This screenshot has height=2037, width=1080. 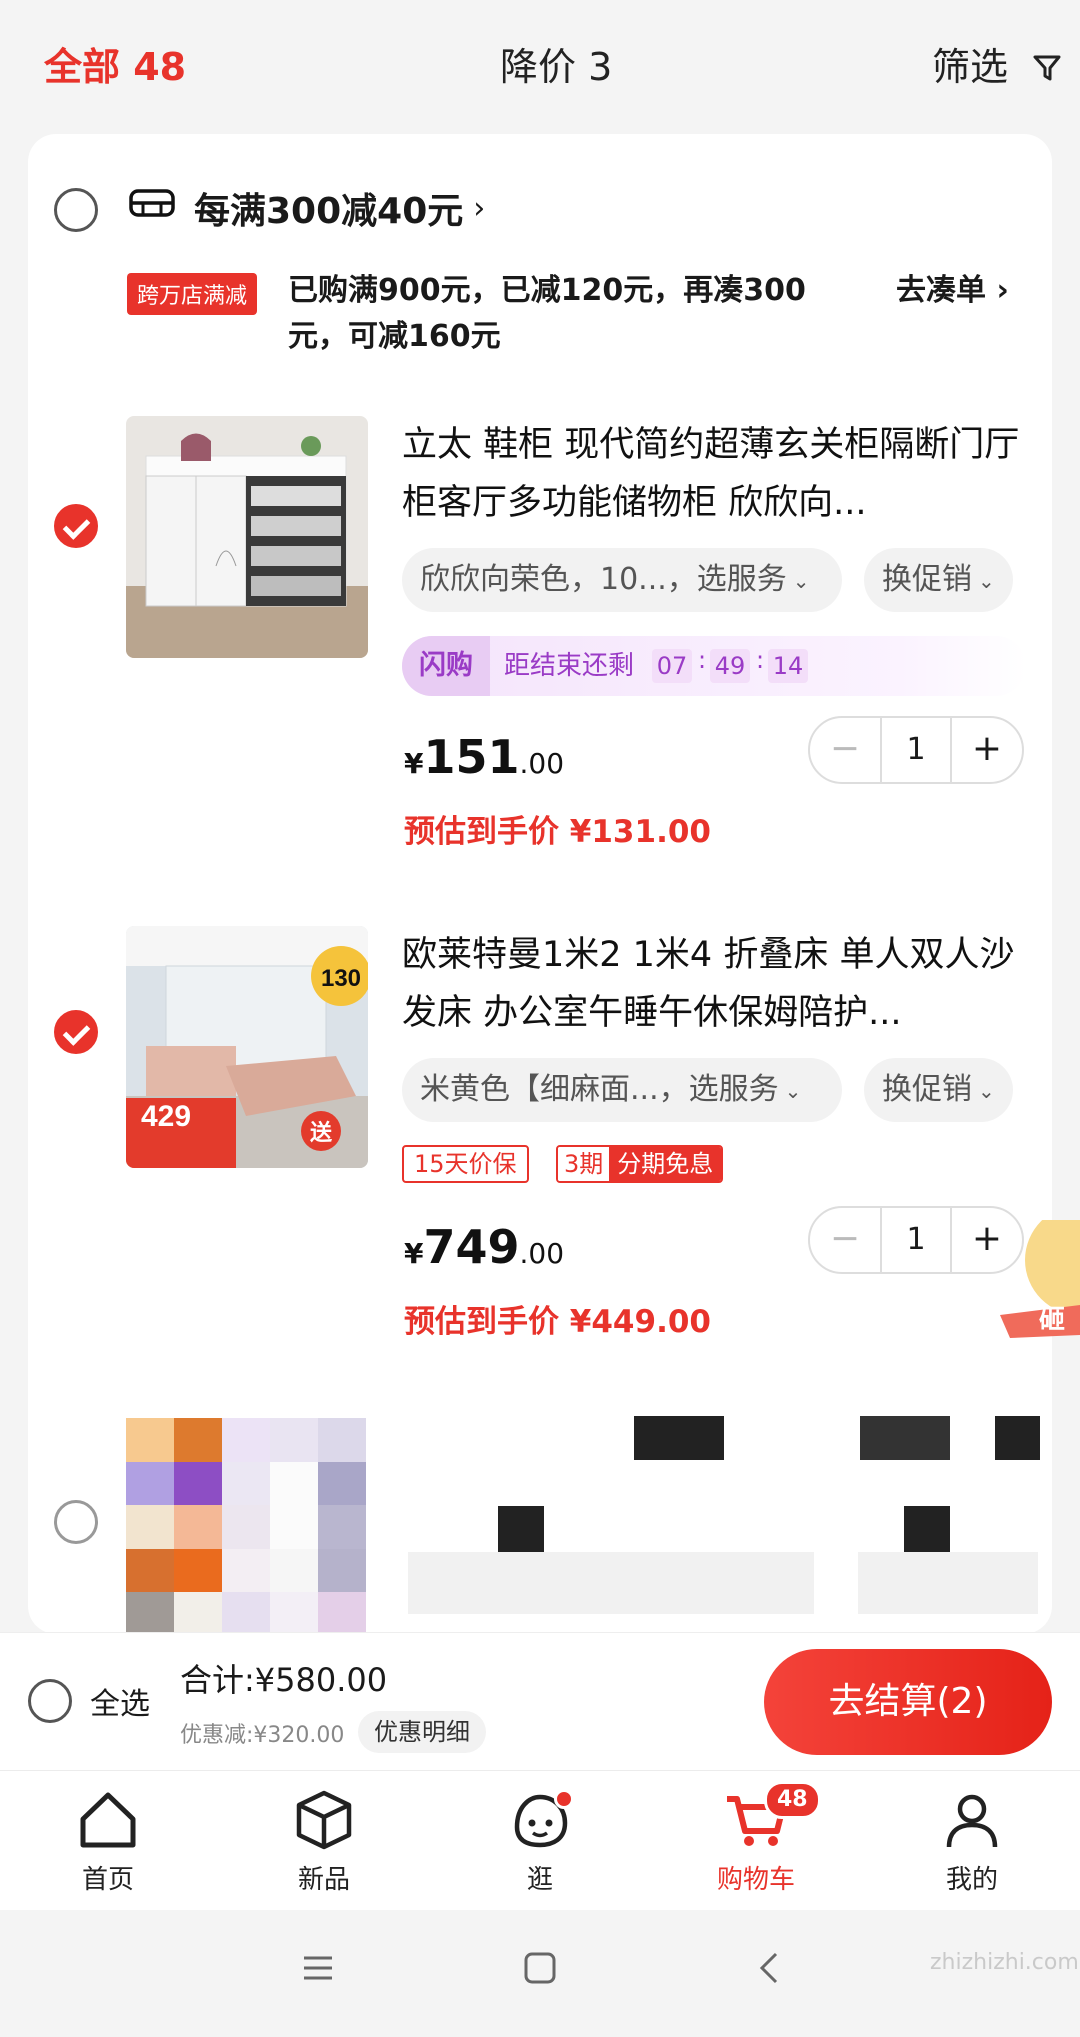 I want to click on installment-periods: 3期, so click(x=584, y=1164).